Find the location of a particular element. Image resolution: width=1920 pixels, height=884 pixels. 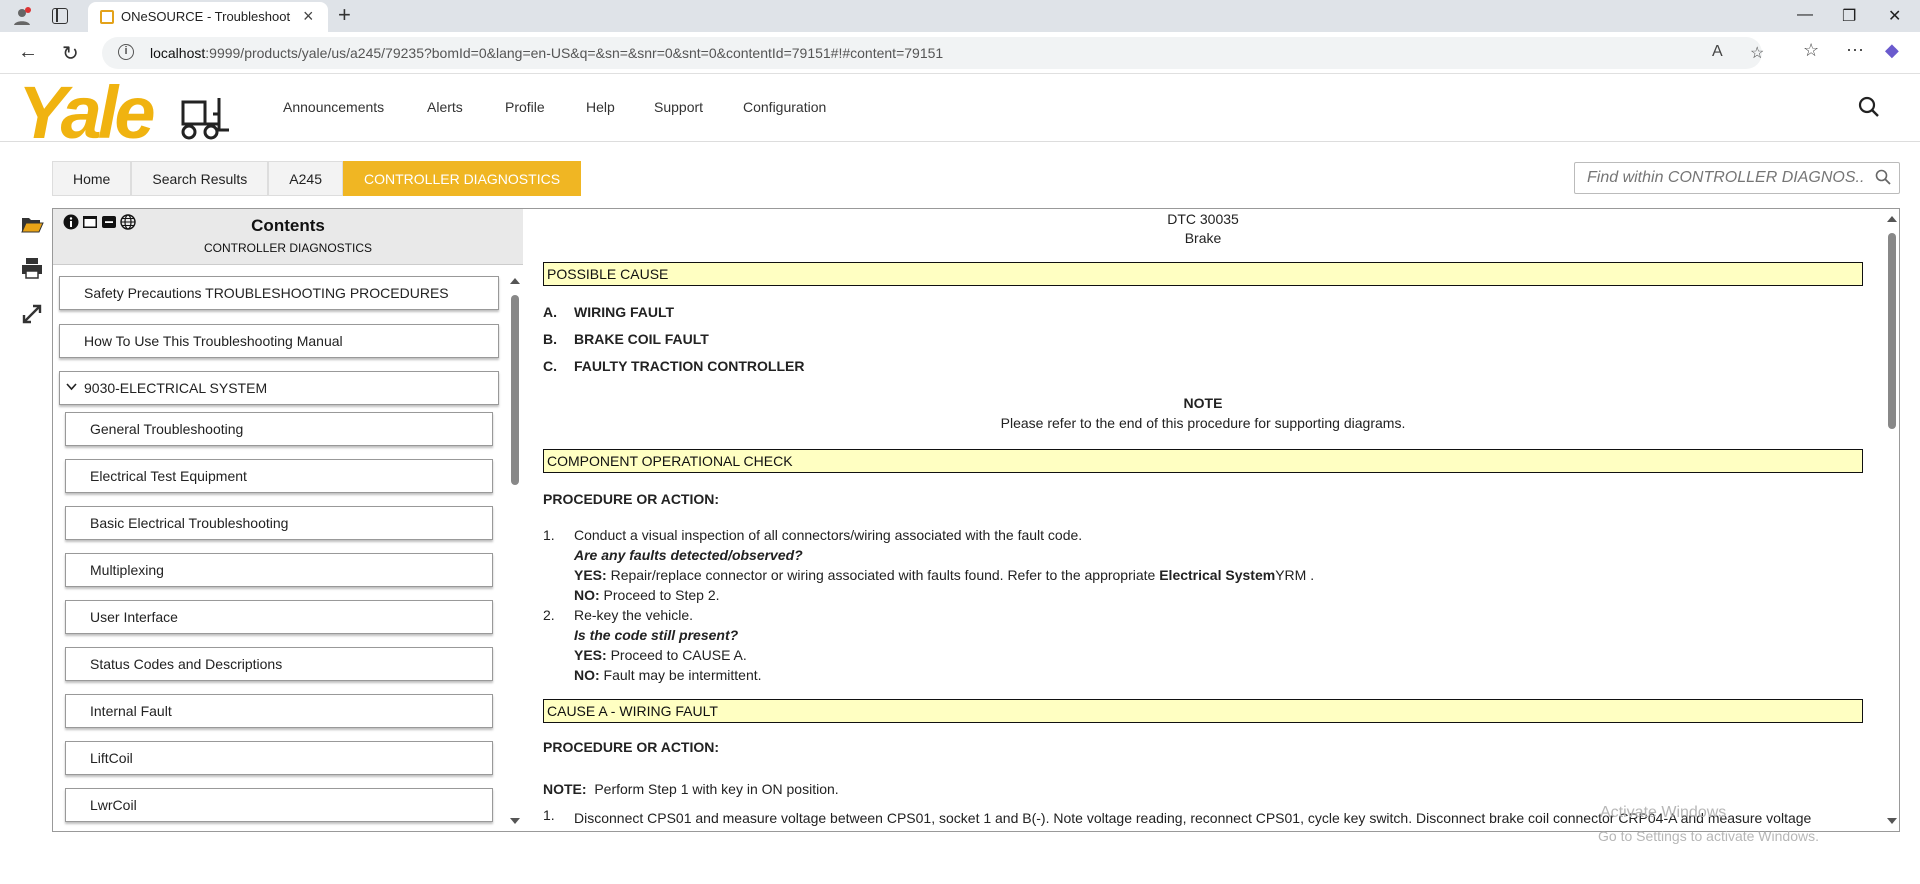

favorite-star-icon: ☆ is located at coordinates (1757, 53).